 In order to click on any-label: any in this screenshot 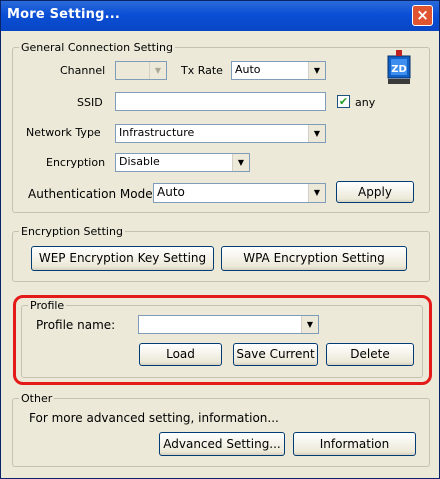, I will do `click(365, 102)`.